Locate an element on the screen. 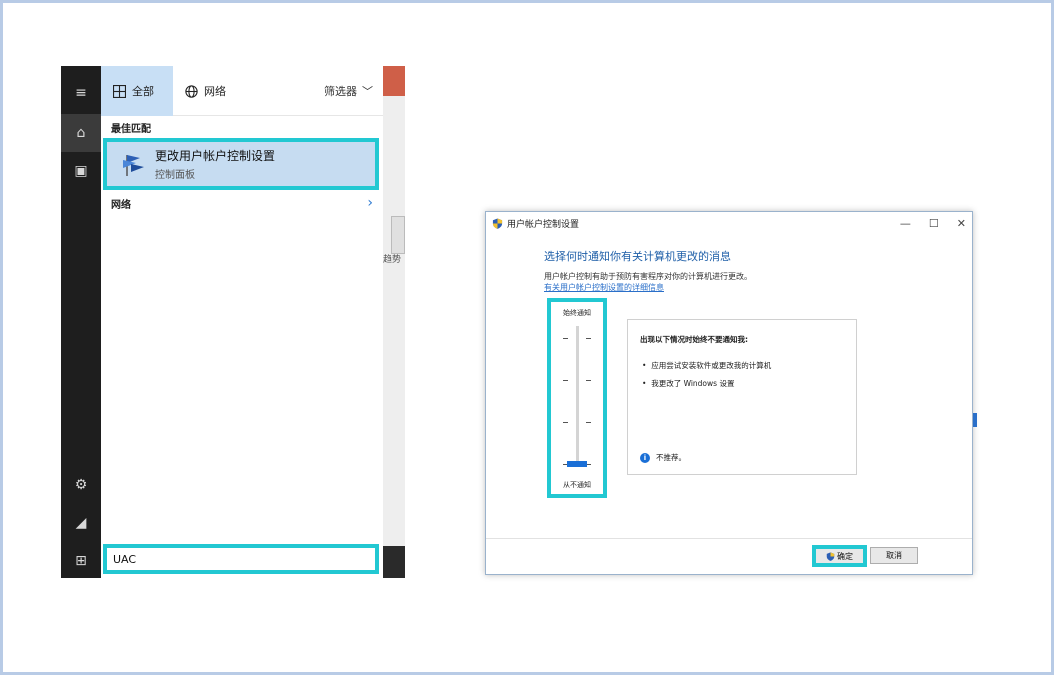 The width and height of the screenshot is (1054, 675). cancel-button: 取消 is located at coordinates (894, 555).